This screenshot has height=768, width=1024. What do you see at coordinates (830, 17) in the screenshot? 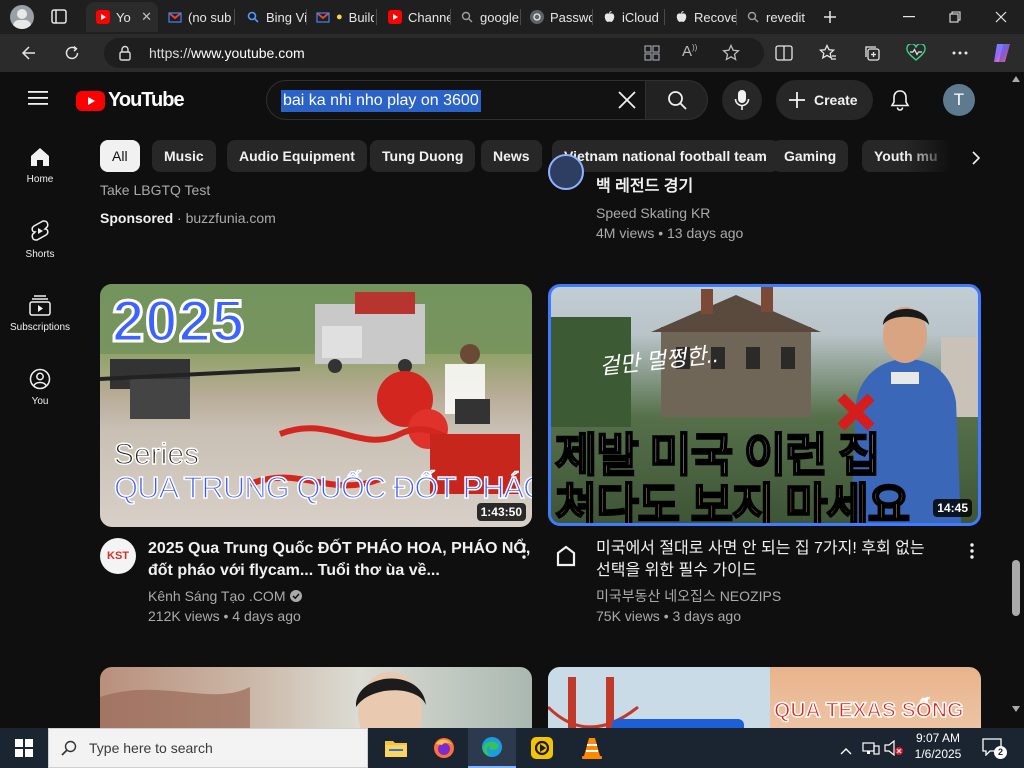
I see `new-tab-button` at bounding box center [830, 17].